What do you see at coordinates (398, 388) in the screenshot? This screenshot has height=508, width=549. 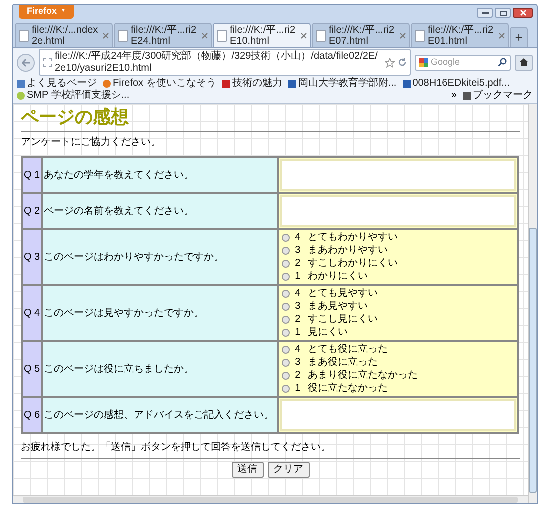 I see `answer-option: 1 役に立たなかった` at bounding box center [398, 388].